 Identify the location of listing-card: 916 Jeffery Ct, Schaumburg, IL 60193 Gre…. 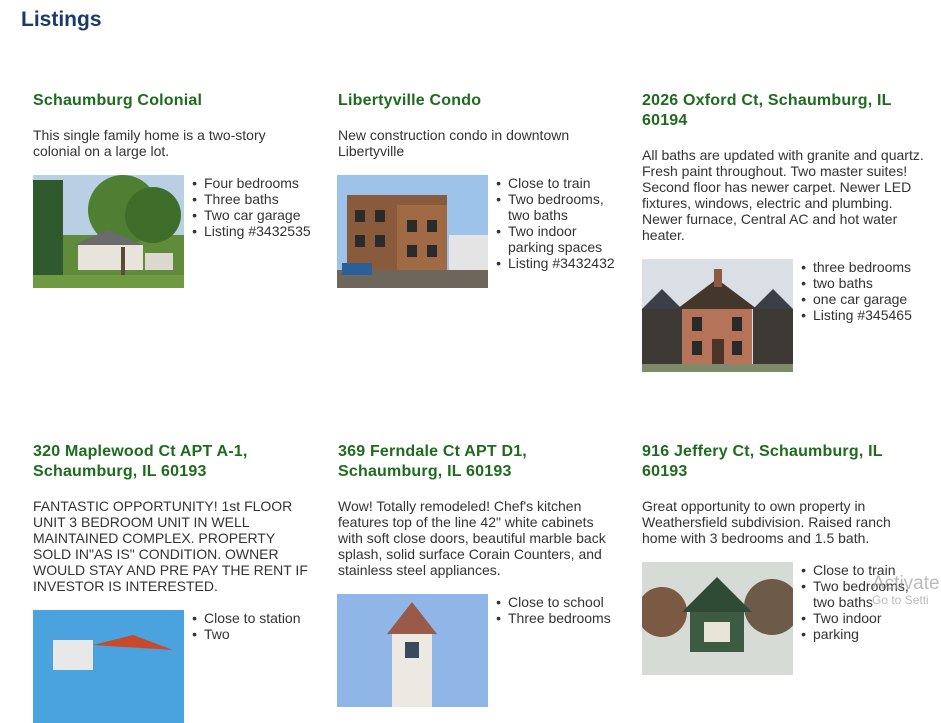
(777, 494).